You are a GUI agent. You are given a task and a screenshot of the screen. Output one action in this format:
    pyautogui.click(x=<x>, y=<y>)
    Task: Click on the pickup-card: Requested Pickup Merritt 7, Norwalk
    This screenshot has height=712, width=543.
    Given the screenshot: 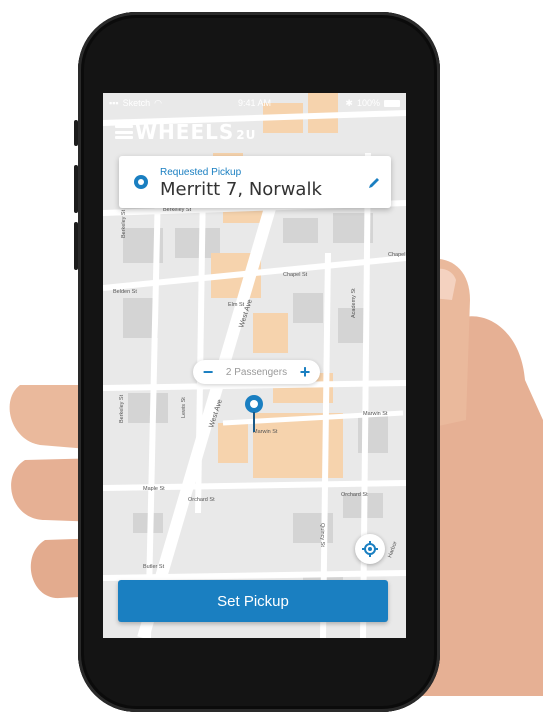 What is the action you would take?
    pyautogui.click(x=255, y=182)
    